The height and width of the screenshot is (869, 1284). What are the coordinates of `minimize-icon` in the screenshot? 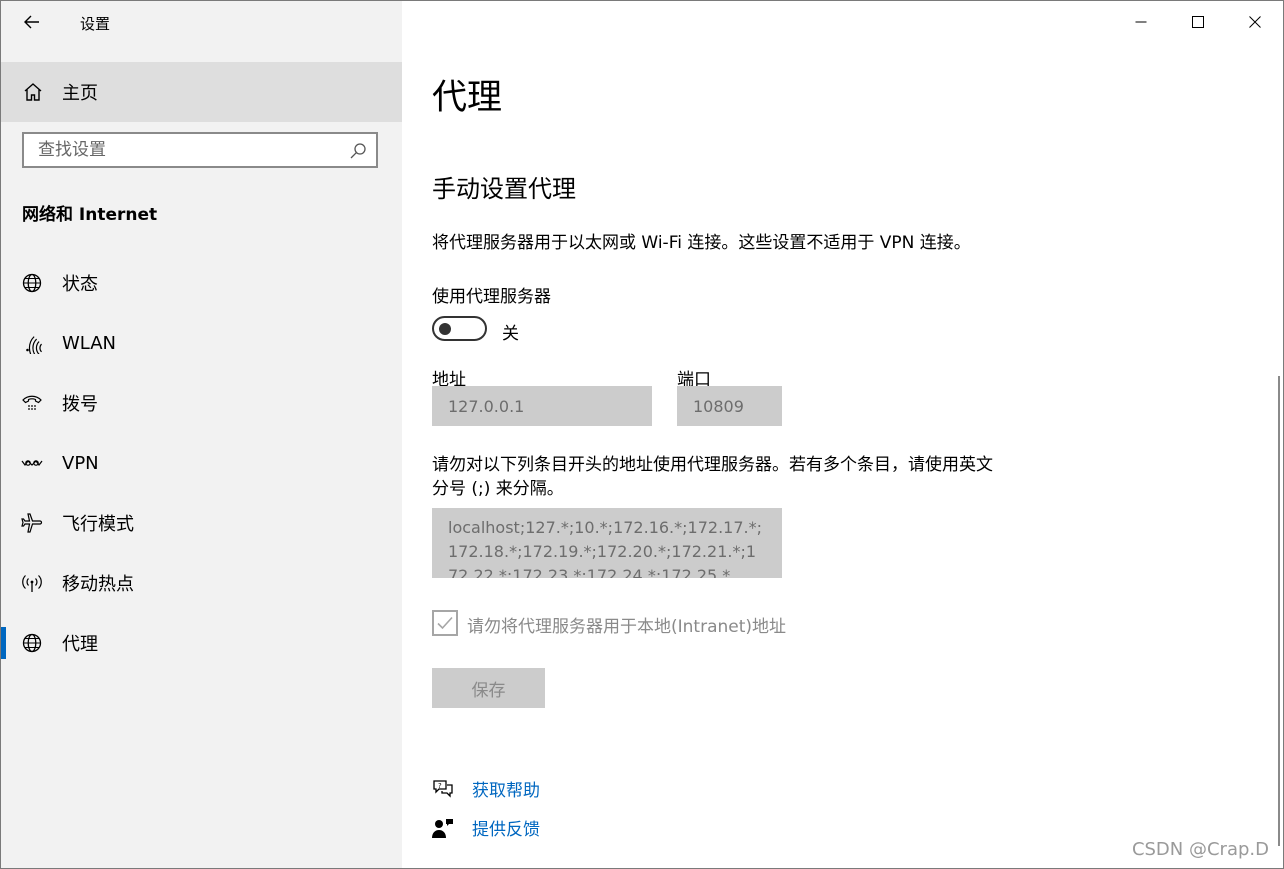 It's located at (1140, 22).